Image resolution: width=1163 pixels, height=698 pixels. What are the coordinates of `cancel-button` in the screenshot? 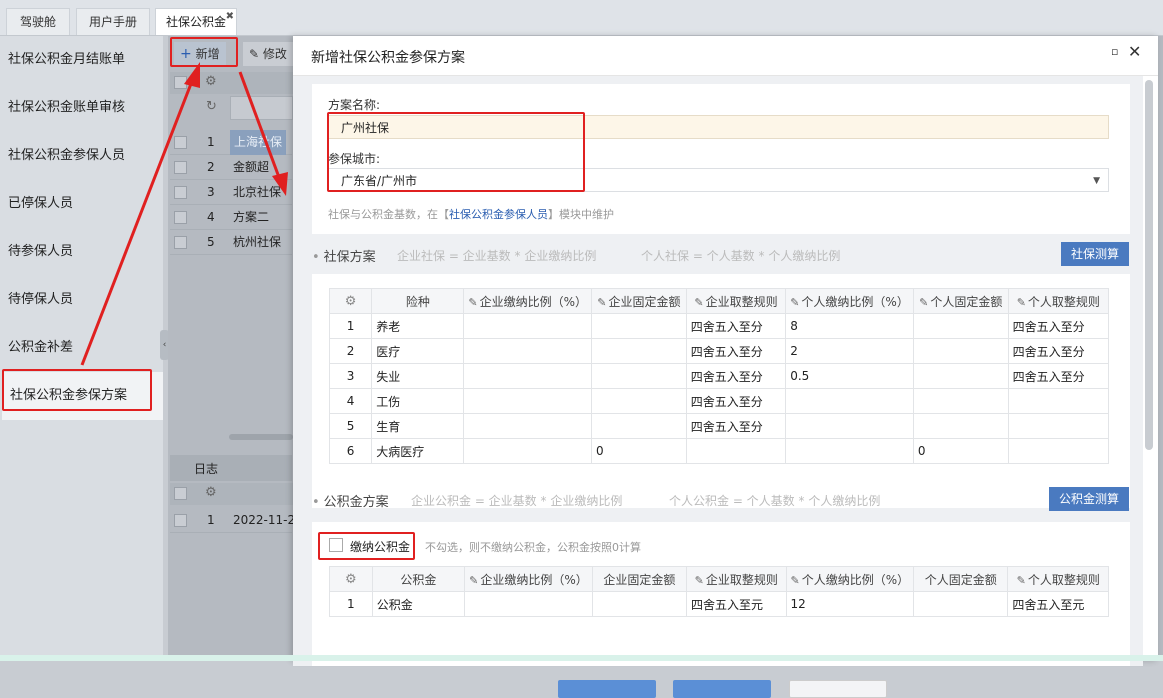 It's located at (838, 689).